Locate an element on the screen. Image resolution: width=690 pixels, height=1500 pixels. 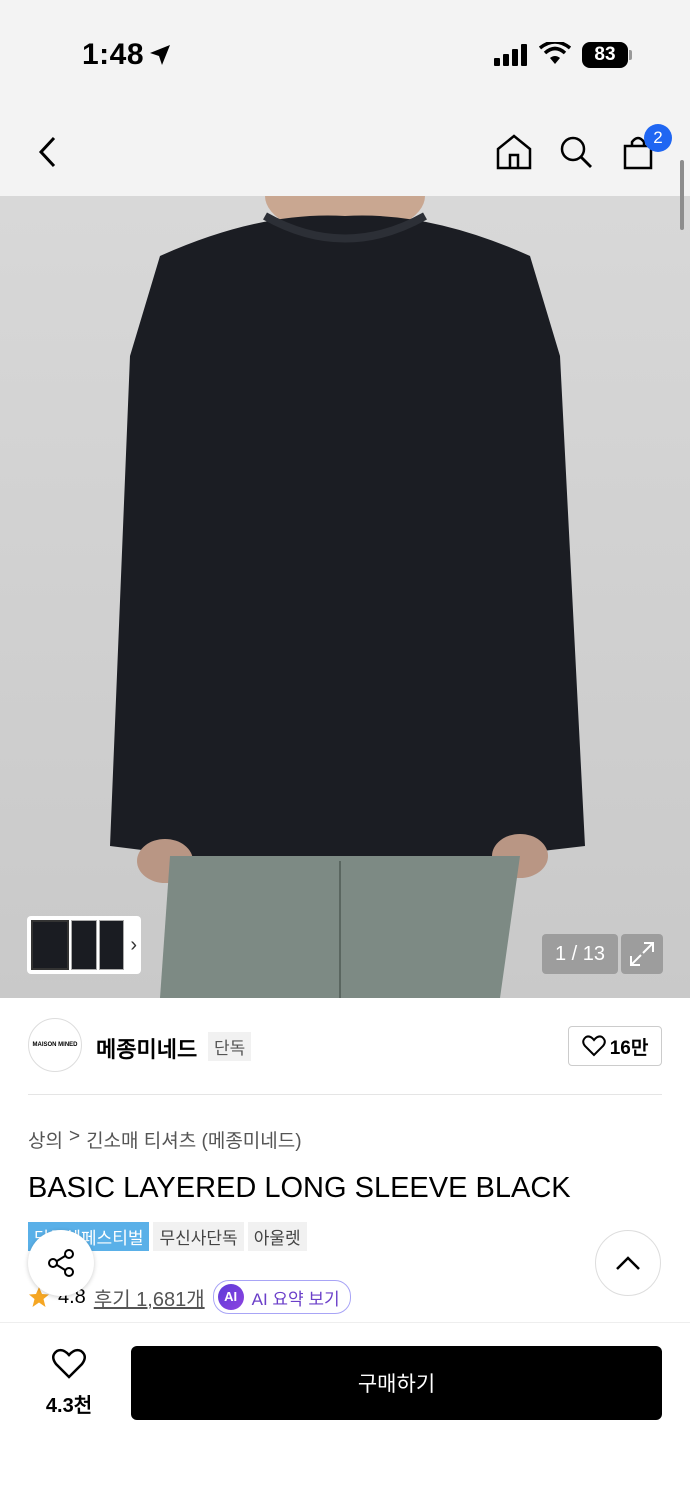
brand-like-count: 16만 is located at coordinates (629, 1048).